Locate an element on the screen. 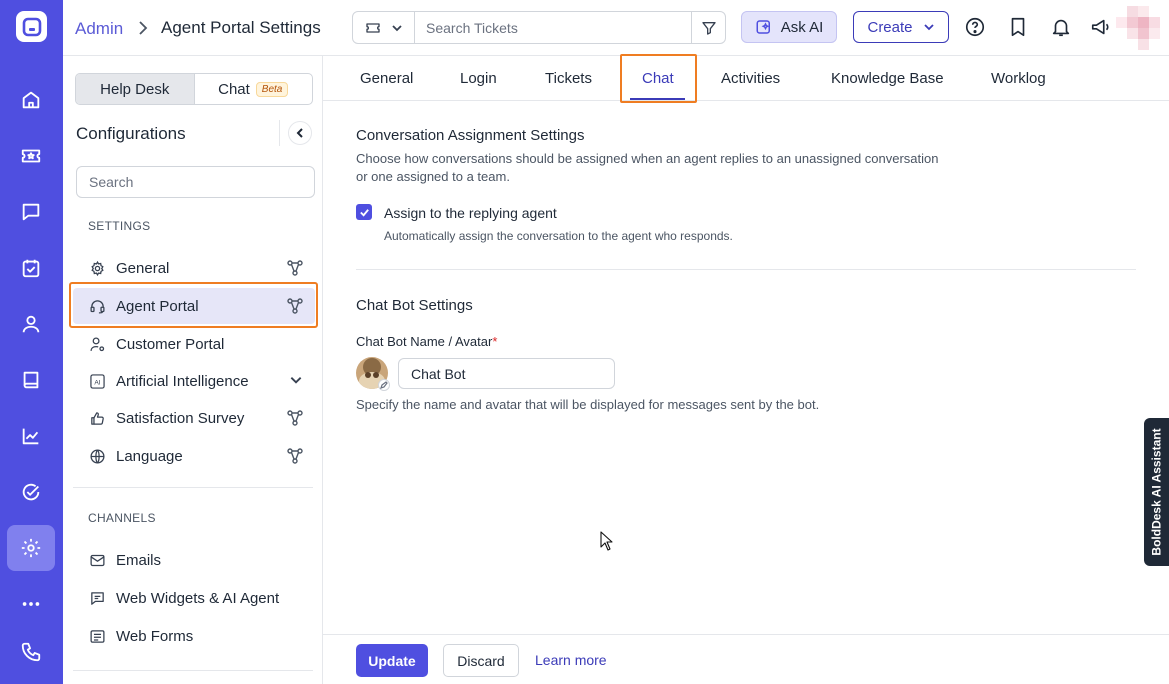 The width and height of the screenshot is (1169, 684). bot-field-label: Chat Bot Name / Avatar* is located at coordinates (426, 342).